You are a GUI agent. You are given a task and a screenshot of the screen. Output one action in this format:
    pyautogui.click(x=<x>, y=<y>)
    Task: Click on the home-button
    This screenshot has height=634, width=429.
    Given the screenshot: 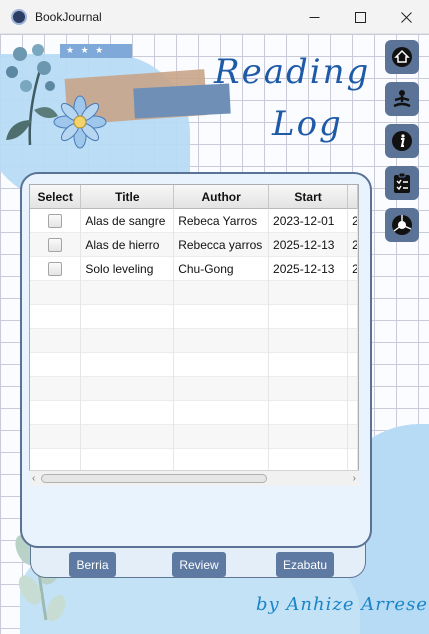 What is the action you would take?
    pyautogui.click(x=402, y=57)
    